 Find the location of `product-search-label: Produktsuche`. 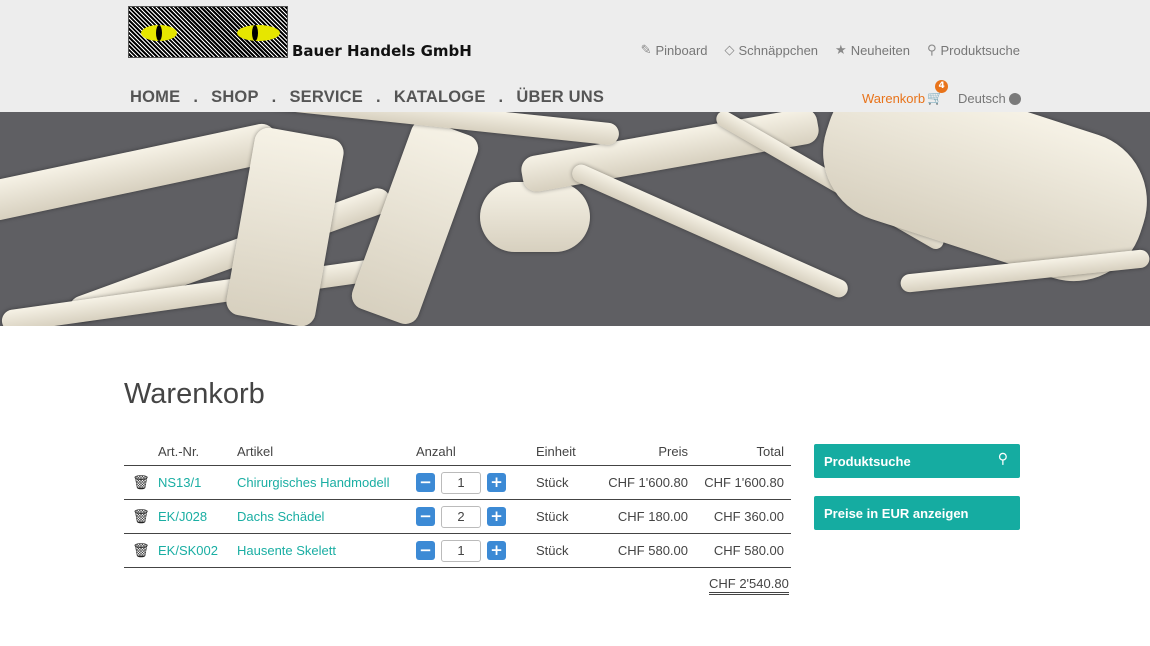

product-search-label: Produktsuche is located at coordinates (867, 461).